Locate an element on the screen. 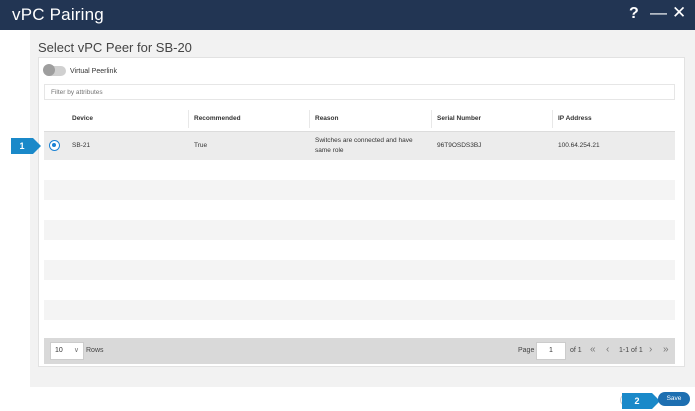  rows-label: Rows is located at coordinates (95, 350).